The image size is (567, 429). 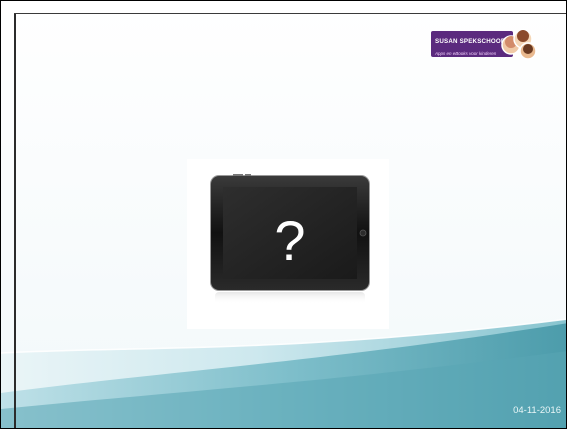 What do you see at coordinates (519, 44) in the screenshot?
I see `logo-faces-icon` at bounding box center [519, 44].